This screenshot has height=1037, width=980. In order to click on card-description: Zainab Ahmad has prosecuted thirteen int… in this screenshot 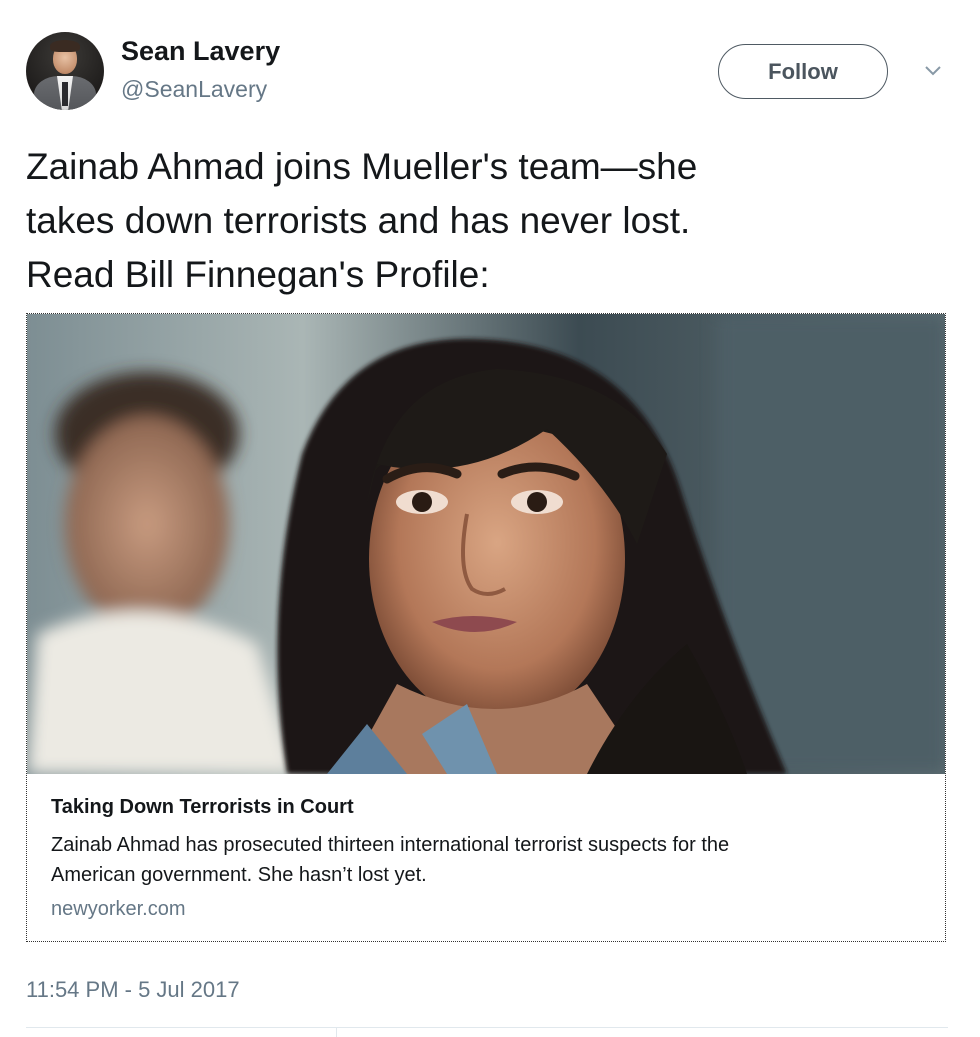, I will do `click(481, 860)`.